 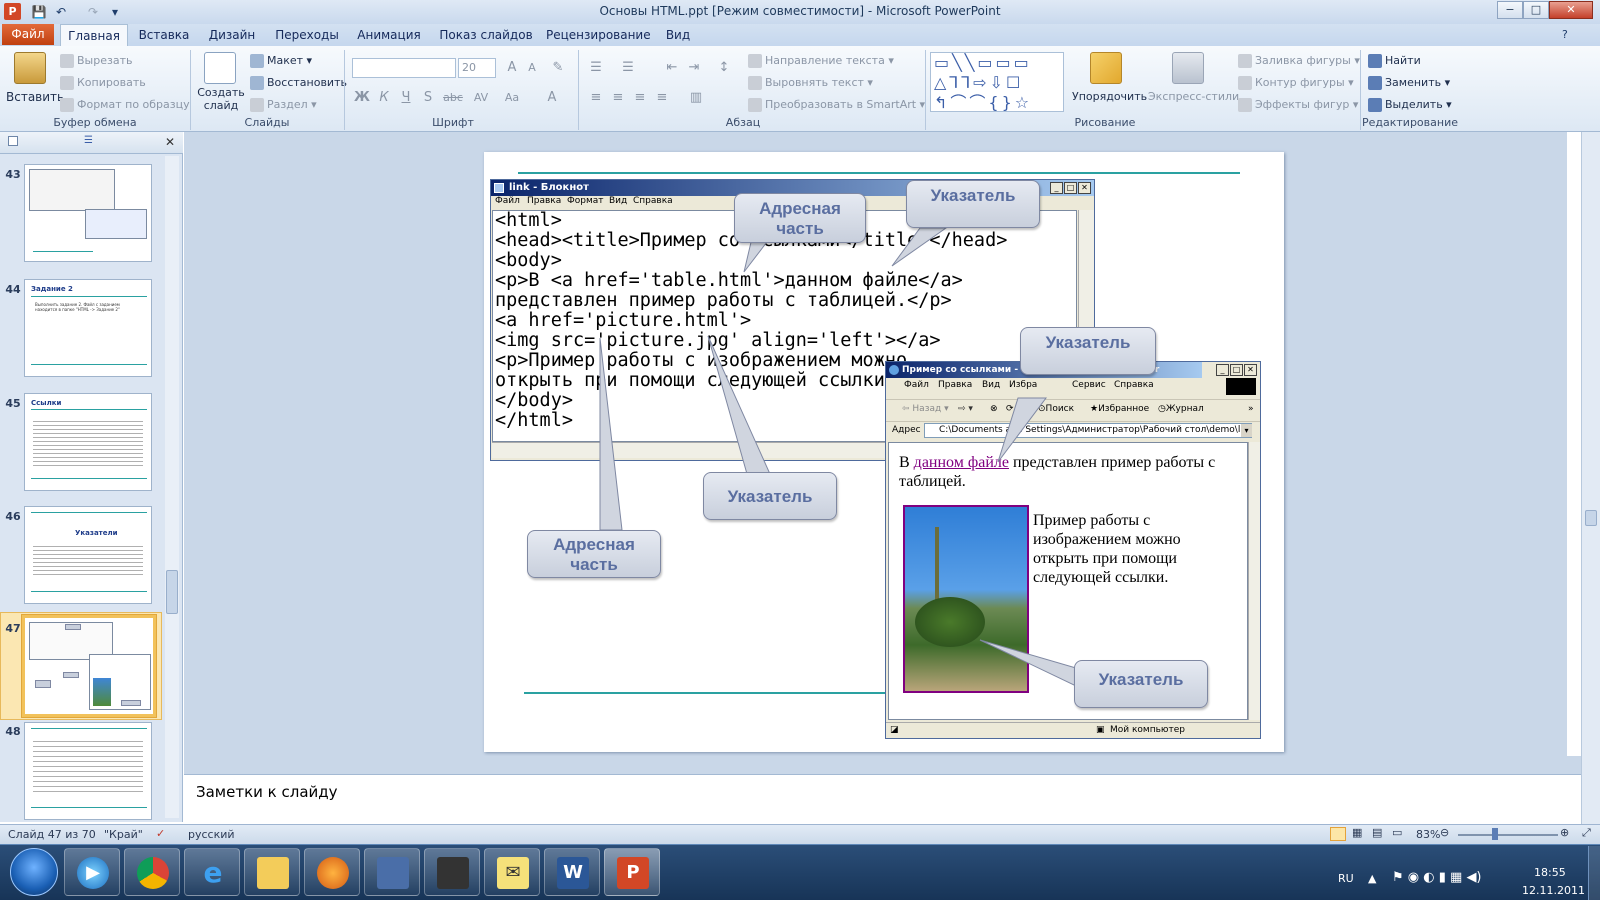 What do you see at coordinates (1508, 835) in the screenshot?
I see `zoom-slider` at bounding box center [1508, 835].